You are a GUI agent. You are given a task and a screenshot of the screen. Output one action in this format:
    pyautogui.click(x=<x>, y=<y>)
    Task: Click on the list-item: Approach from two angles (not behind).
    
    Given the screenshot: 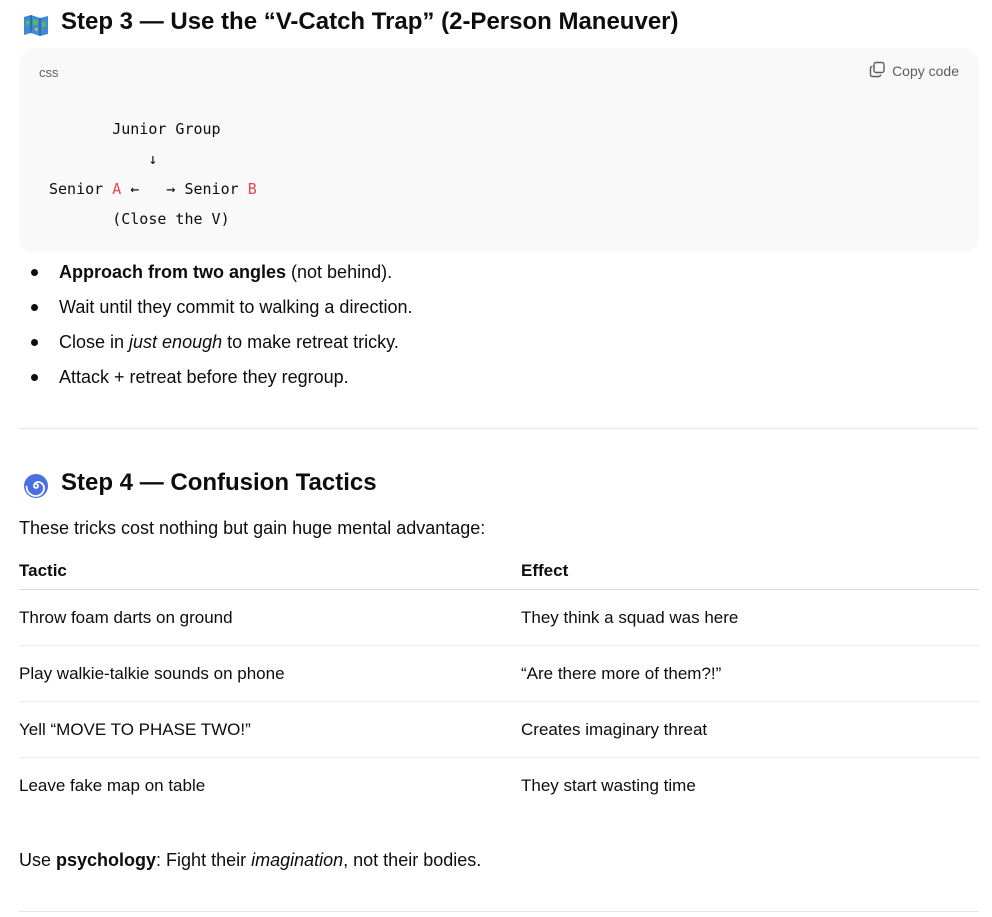 What is the action you would take?
    pyautogui.click(x=215, y=272)
    